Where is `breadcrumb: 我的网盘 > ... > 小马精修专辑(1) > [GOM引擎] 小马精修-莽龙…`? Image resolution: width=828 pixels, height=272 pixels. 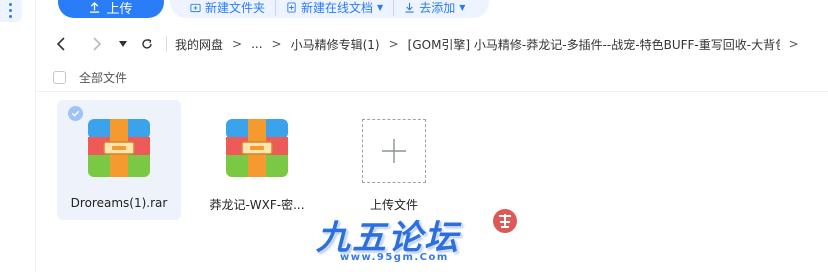 breadcrumb: 我的网盘 > ... > 小马精修专辑(1) > [GOM引擎] 小马精修-莽龙… is located at coordinates (432, 44).